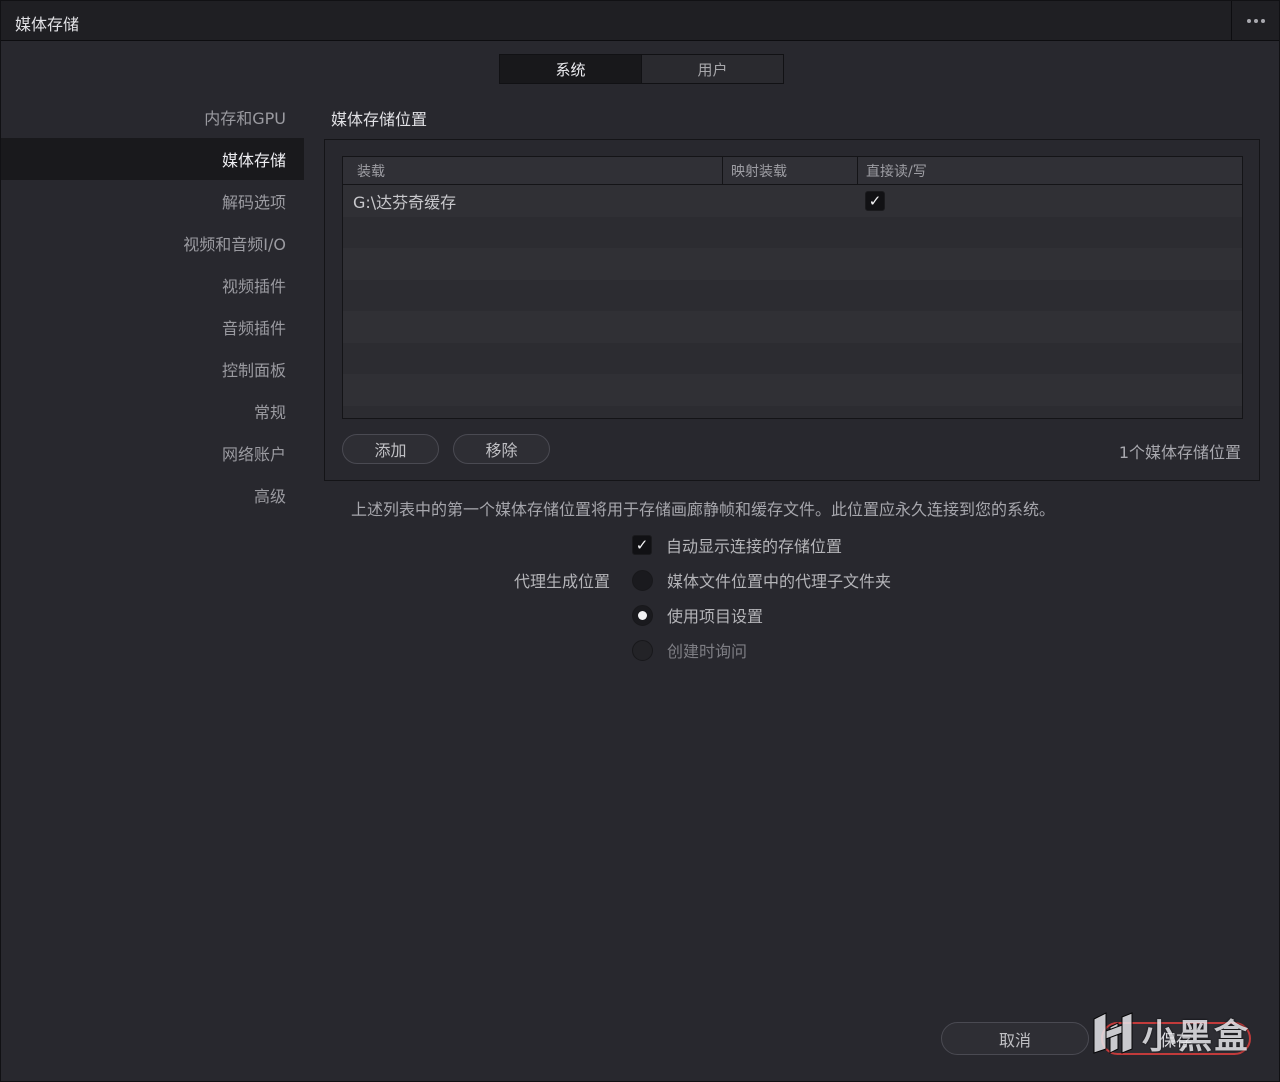  Describe the element at coordinates (152, 285) in the screenshot. I see `sidebar-item-video-plugins: 视频插件` at that location.